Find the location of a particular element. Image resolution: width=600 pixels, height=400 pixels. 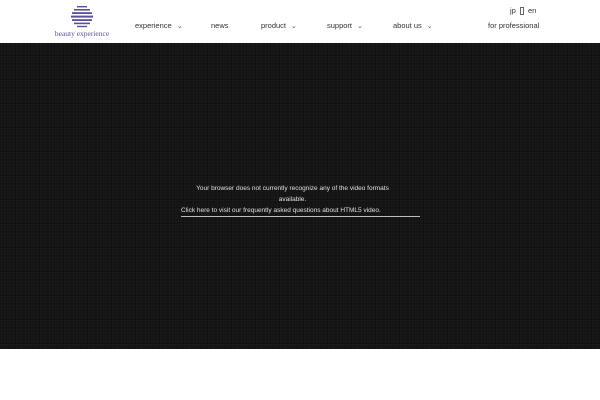

nav-item-product: product ⌄ is located at coordinates (279, 26).